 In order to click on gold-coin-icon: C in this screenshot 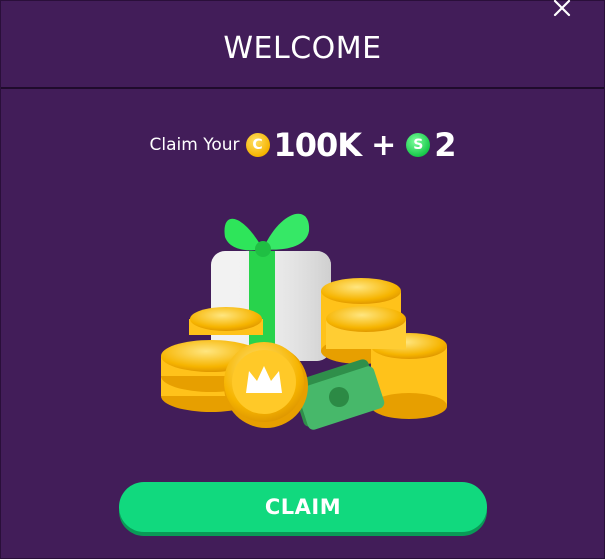, I will do `click(257, 145)`.